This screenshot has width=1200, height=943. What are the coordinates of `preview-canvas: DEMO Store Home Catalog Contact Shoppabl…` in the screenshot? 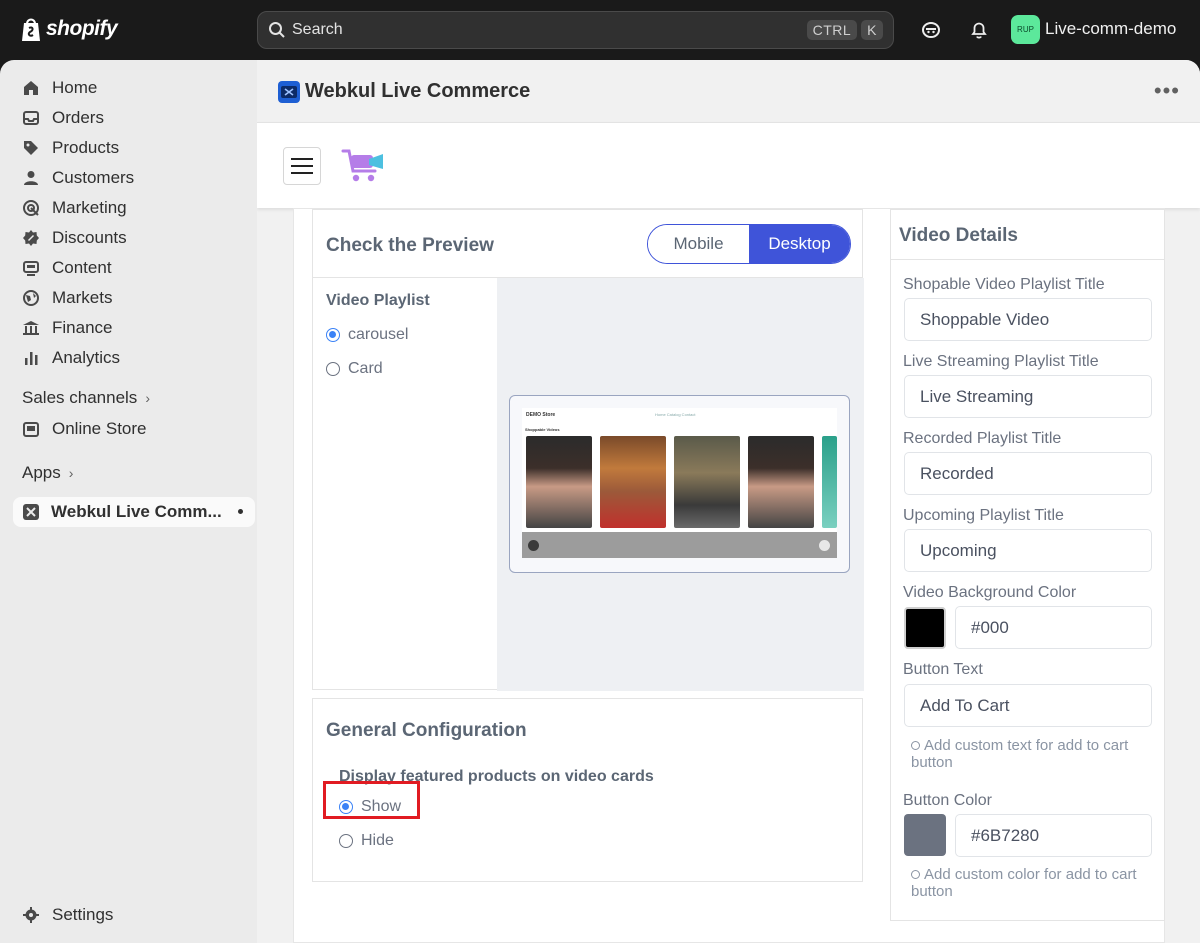 It's located at (680, 484).